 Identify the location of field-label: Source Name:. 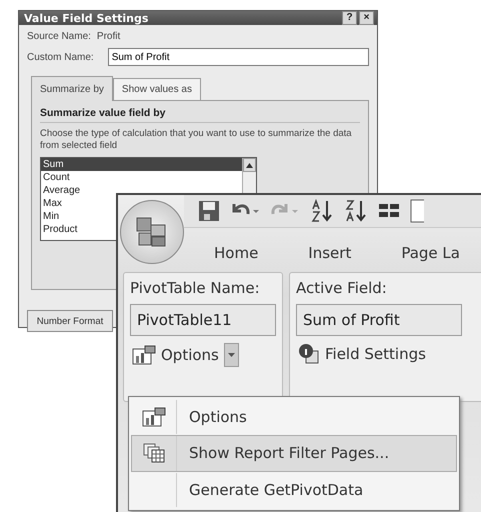
(59, 36).